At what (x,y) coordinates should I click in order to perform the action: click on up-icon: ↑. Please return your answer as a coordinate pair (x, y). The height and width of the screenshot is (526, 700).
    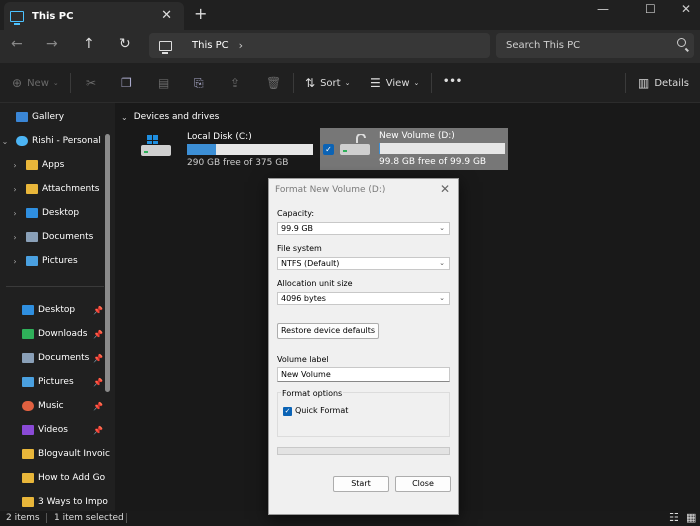
    Looking at the image, I should click on (89, 44).